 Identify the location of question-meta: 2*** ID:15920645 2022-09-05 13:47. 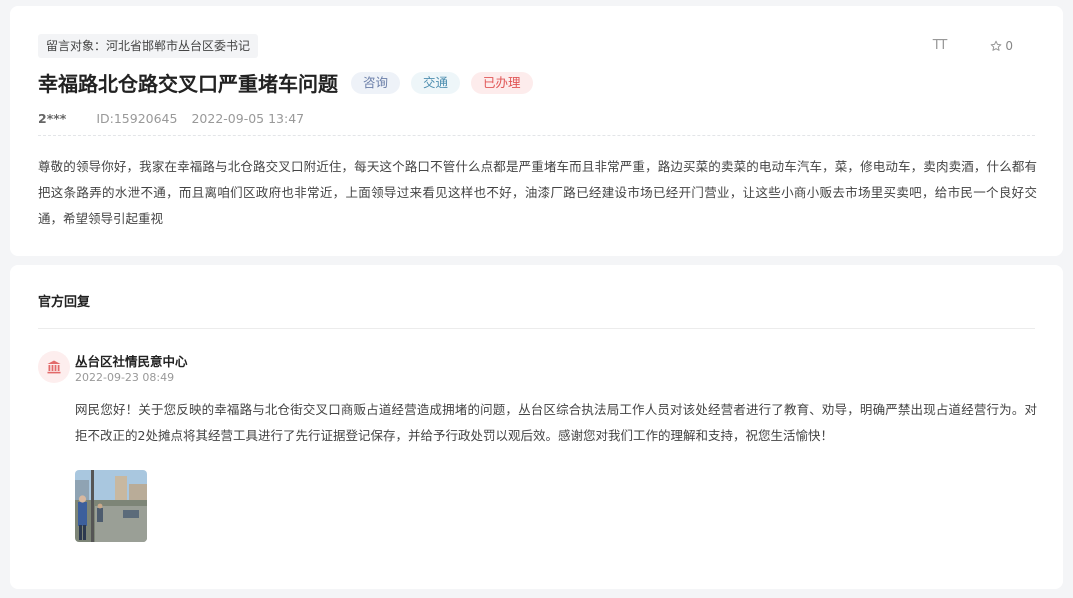
(171, 118).